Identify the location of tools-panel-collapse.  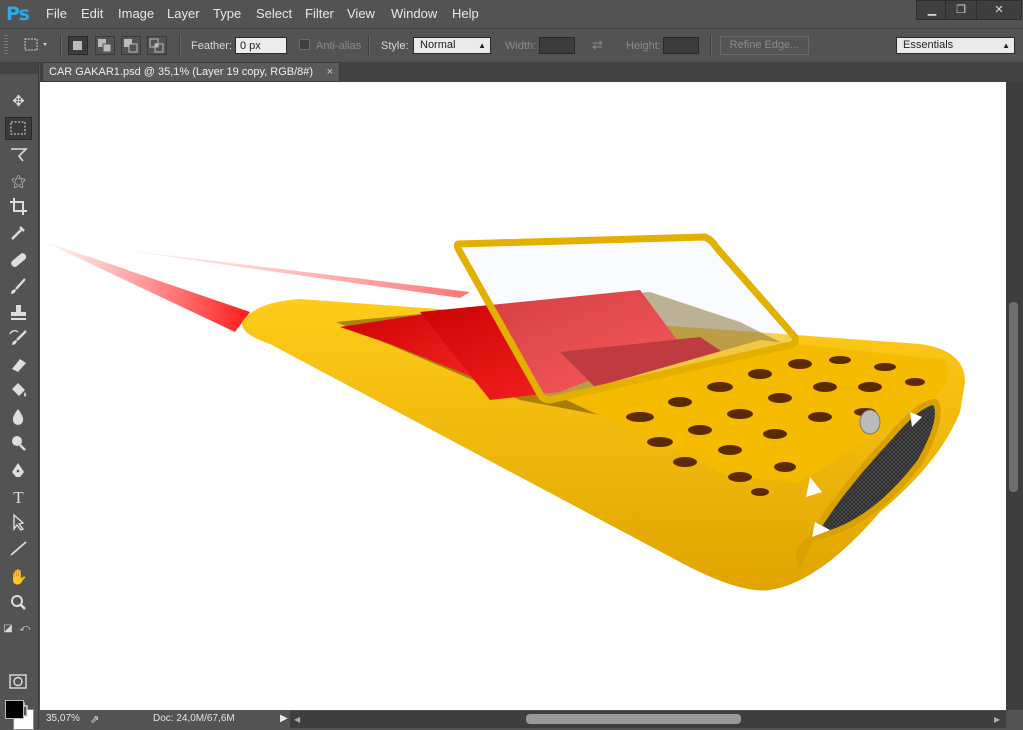
(19, 68).